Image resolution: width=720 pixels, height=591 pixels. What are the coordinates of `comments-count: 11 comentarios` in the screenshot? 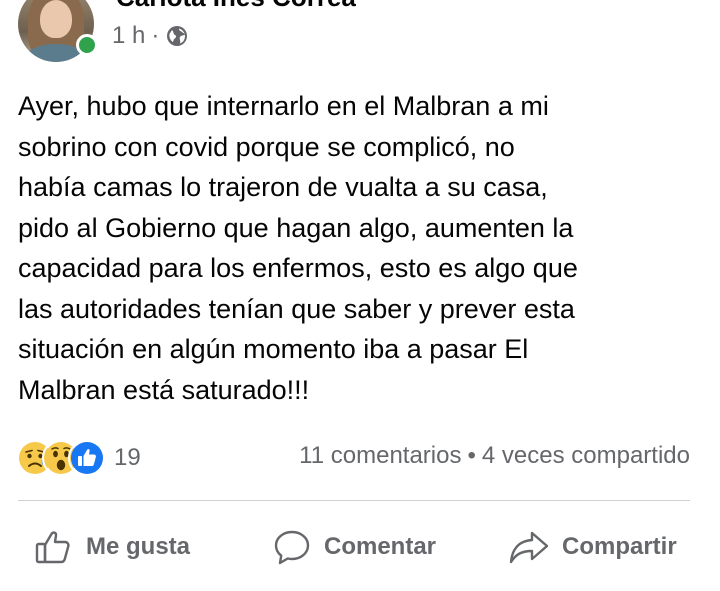 It's located at (380, 455).